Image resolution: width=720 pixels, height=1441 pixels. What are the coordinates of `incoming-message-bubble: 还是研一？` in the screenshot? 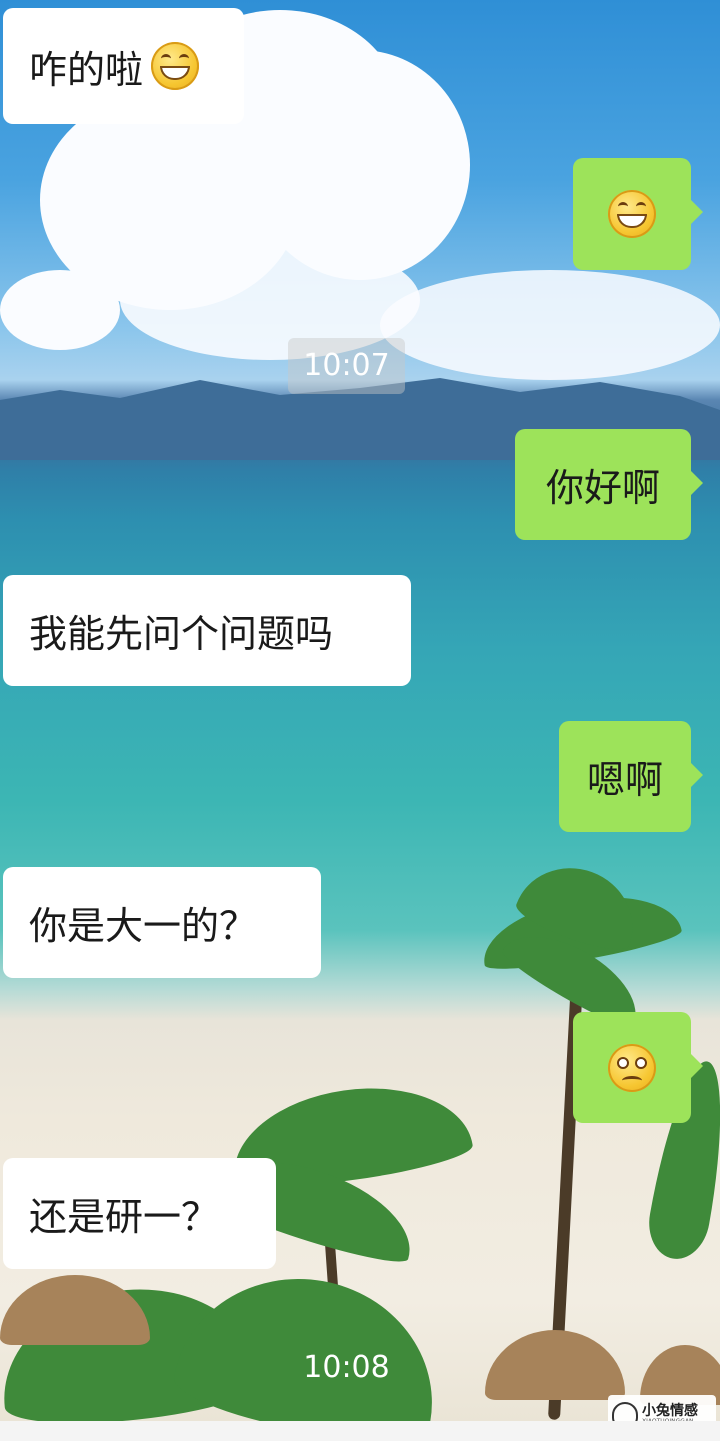 It's located at (139, 1213).